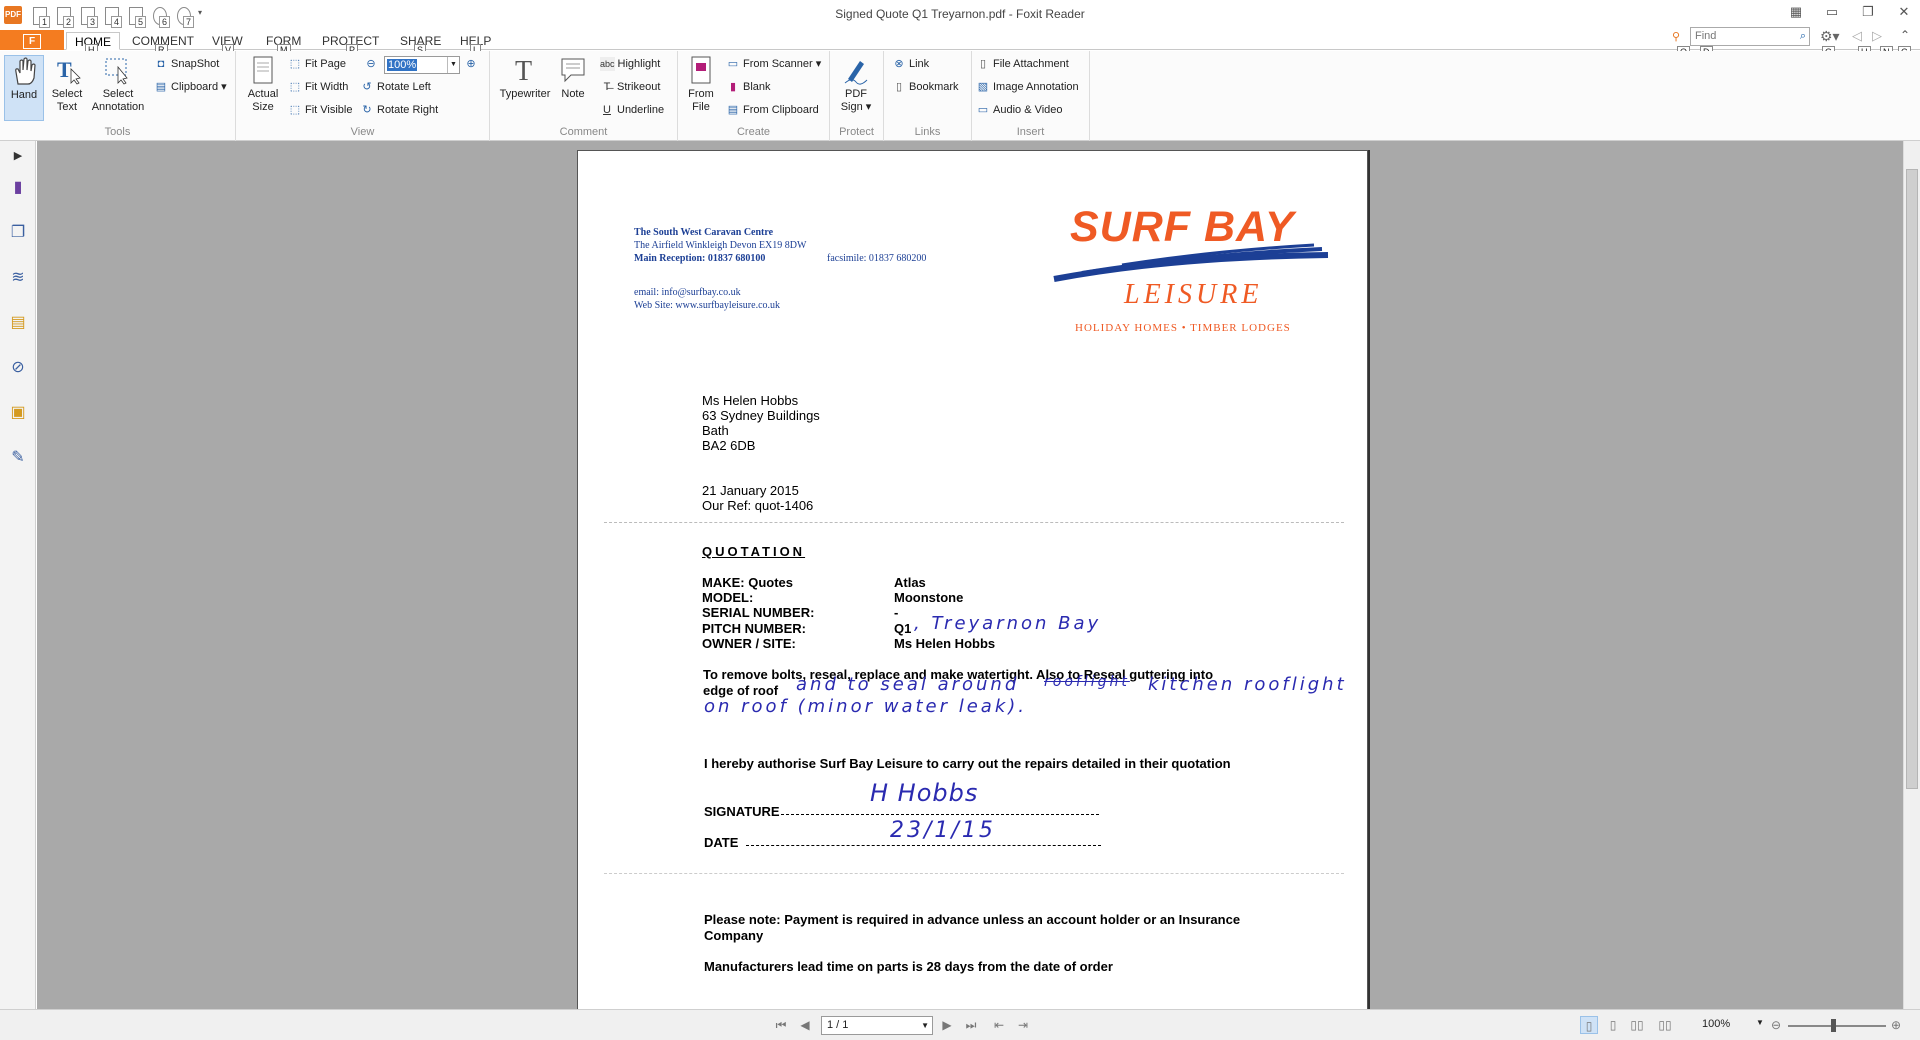  What do you see at coordinates (701, 84) in the screenshot?
I see `from-file-button: From File` at bounding box center [701, 84].